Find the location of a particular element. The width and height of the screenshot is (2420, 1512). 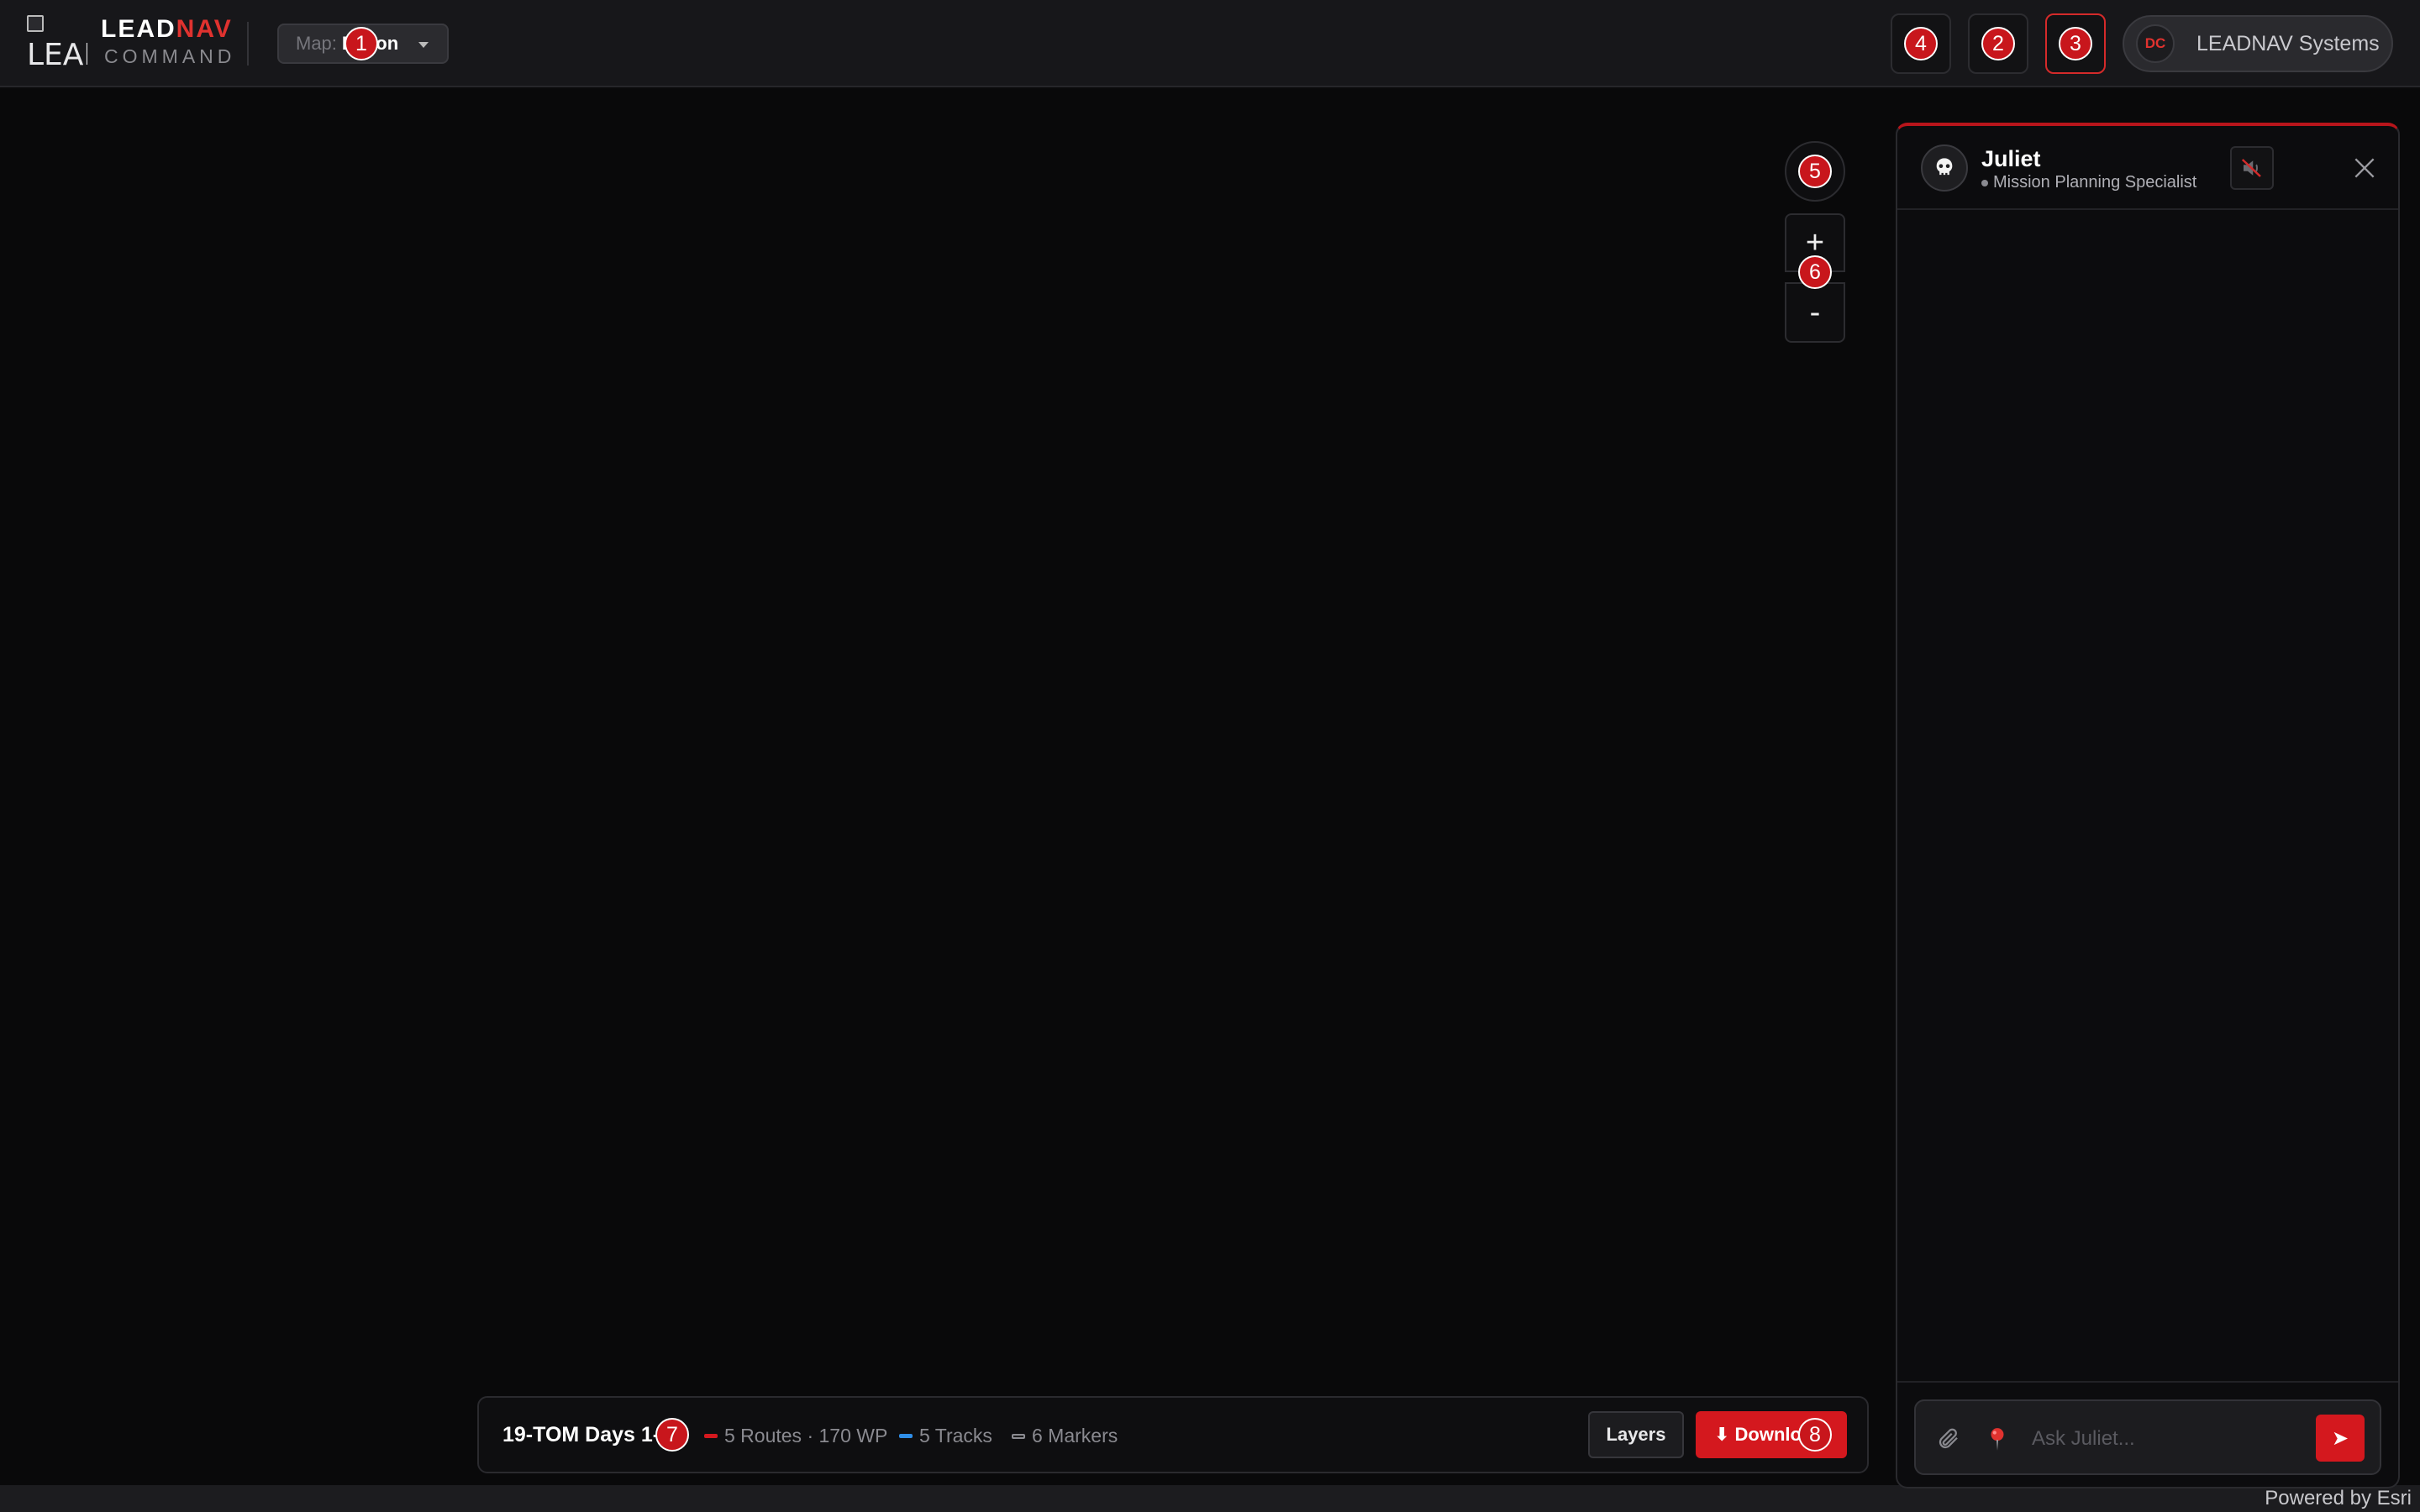

paperclip-icon is located at coordinates (1948, 1438).